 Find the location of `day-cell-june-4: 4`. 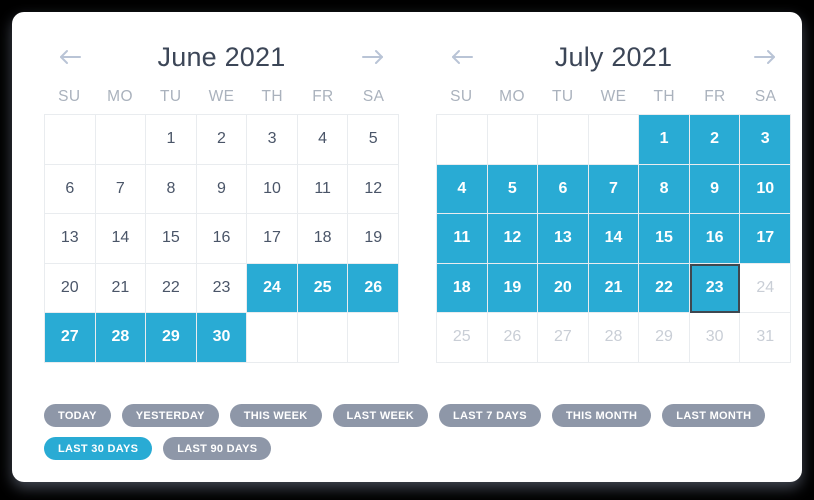

day-cell-june-4: 4 is located at coordinates (323, 140).